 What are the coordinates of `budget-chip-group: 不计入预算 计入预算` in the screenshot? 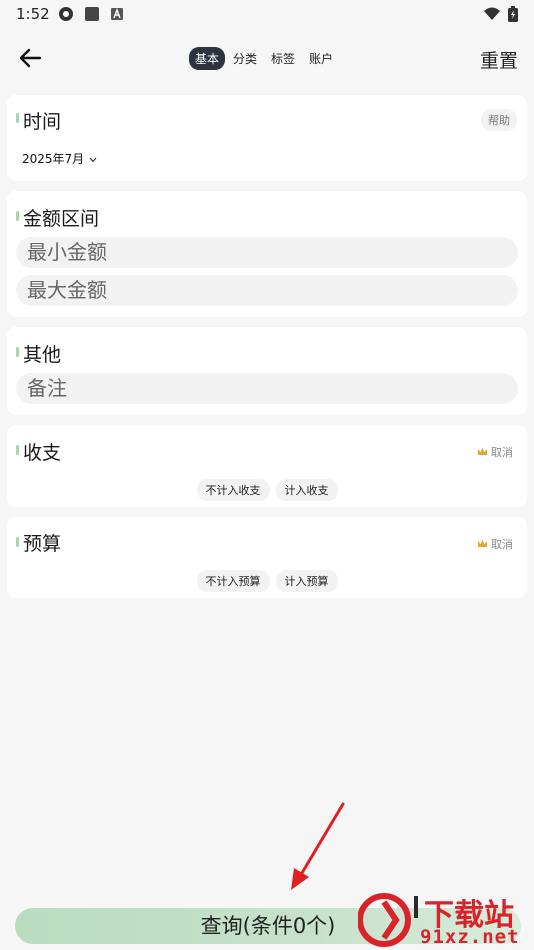 It's located at (267, 581).